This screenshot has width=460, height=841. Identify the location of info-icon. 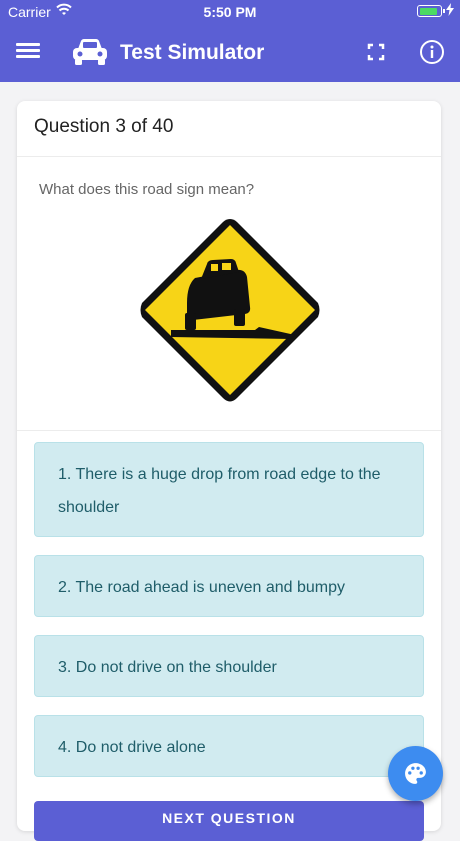
(432, 52).